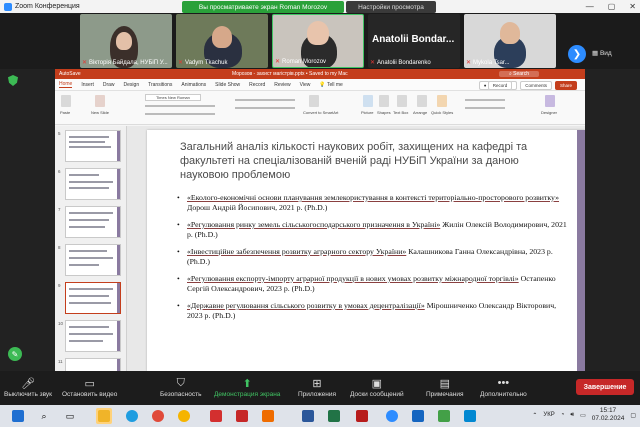 This screenshot has width=640, height=427. What do you see at coordinates (377, 383) in the screenshot?
I see `whiteboard-icon: ▣` at bounding box center [377, 383].